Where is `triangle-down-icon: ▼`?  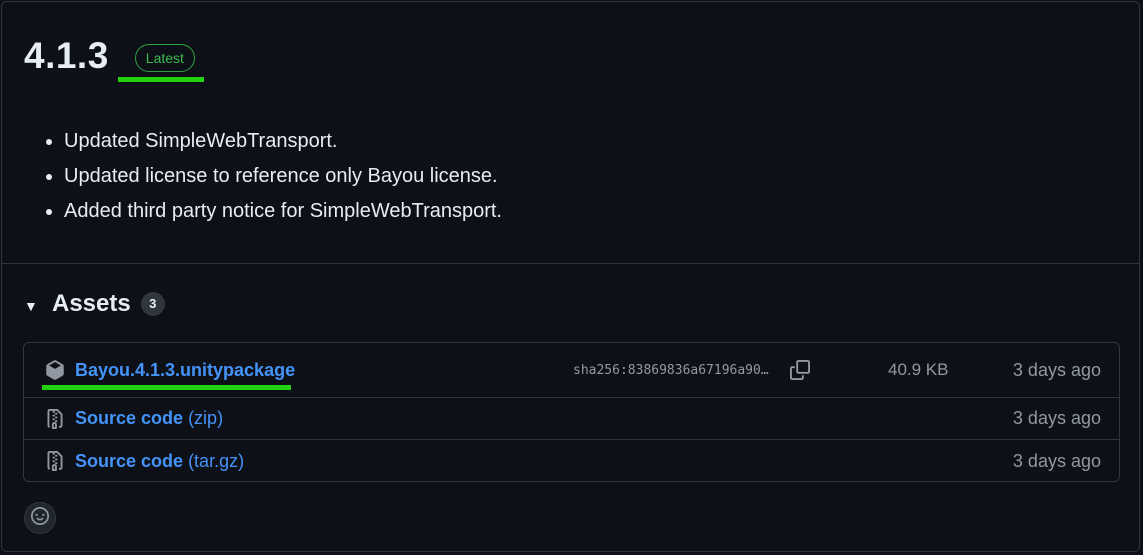
triangle-down-icon: ▼ is located at coordinates (31, 306).